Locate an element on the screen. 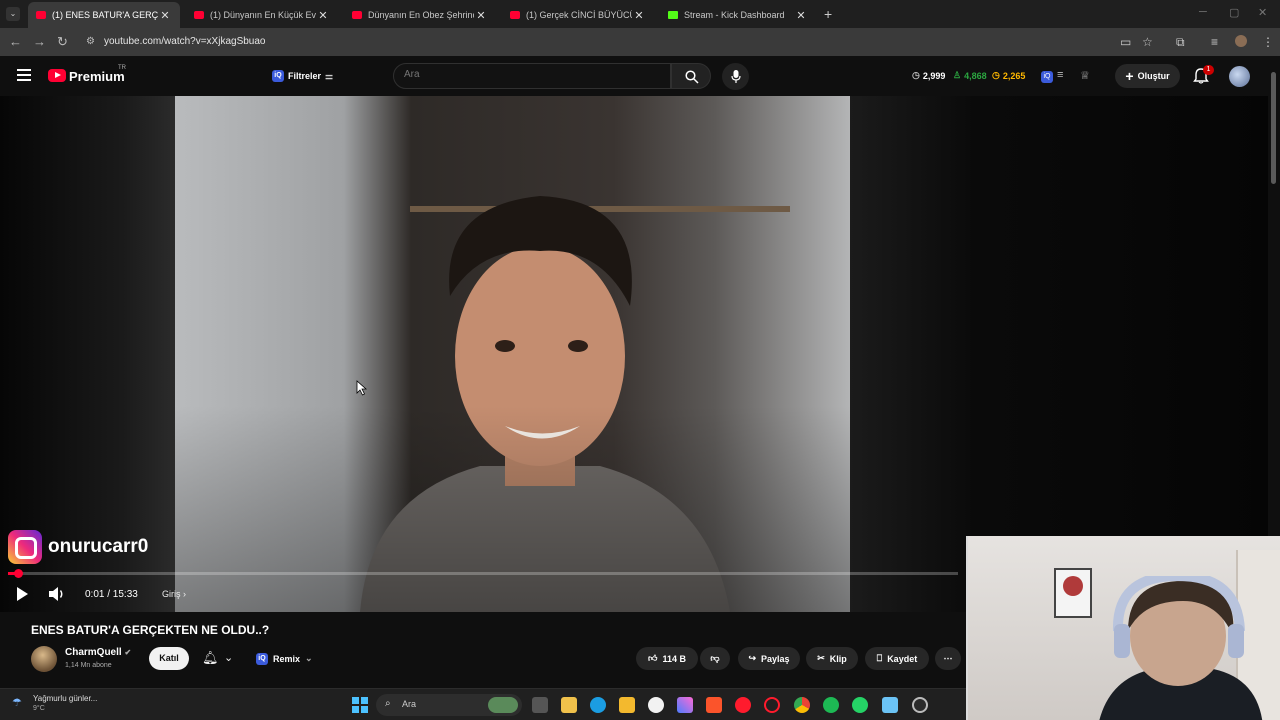 The height and width of the screenshot is (720, 1280). create-button: + Oluştur is located at coordinates (1147, 76).